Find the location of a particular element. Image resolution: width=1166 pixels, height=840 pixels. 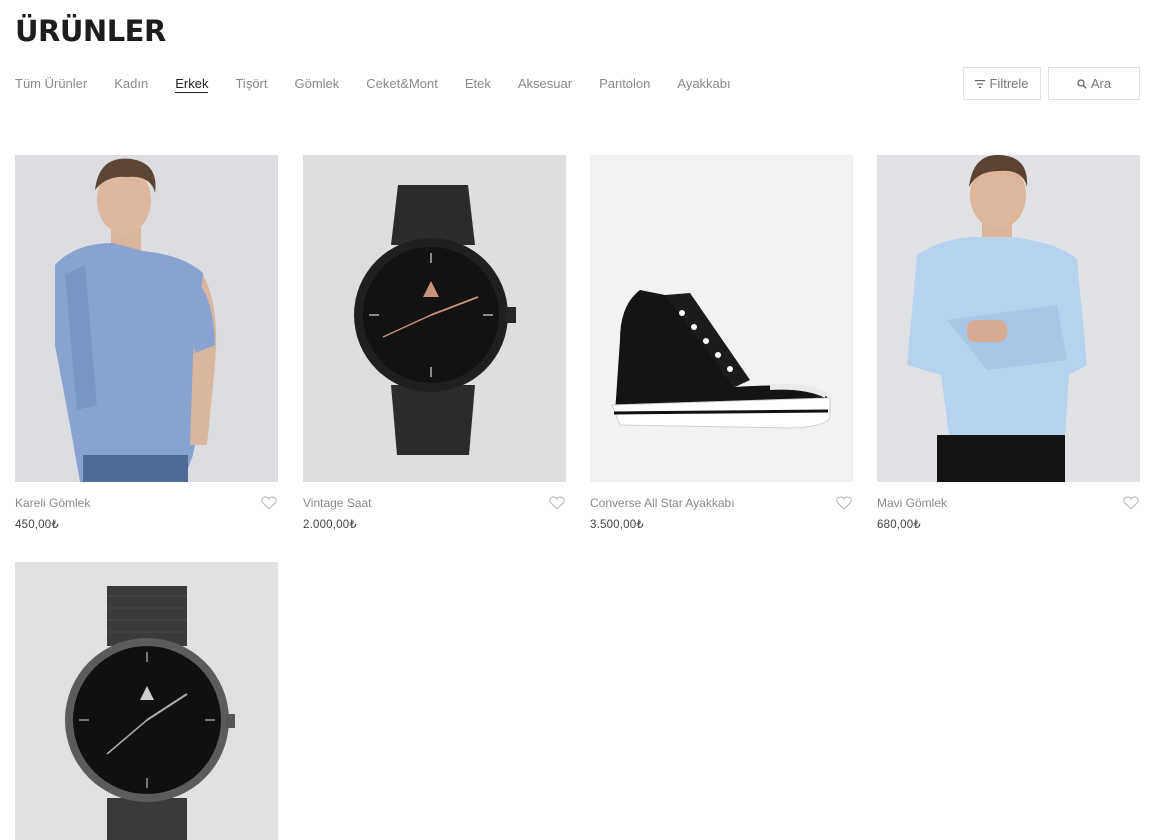

product-name-row: Converse All Star Ayakkabı is located at coordinates (721, 503).